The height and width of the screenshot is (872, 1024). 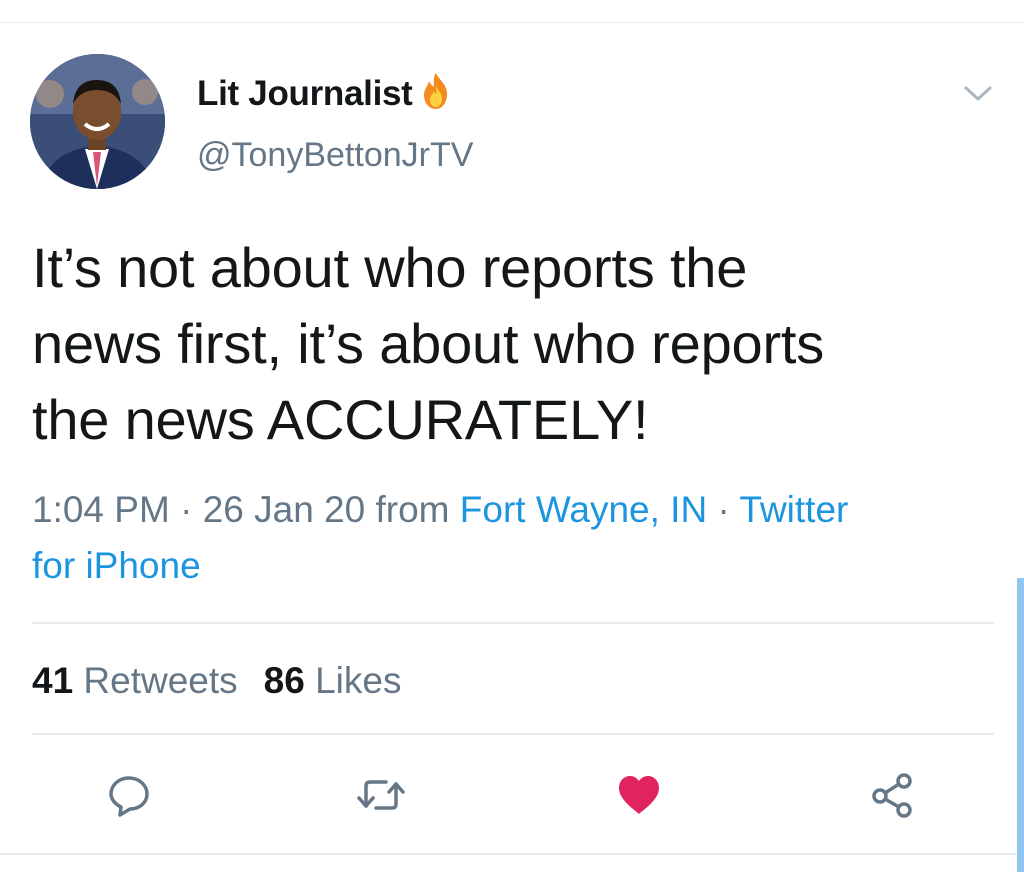 I want to click on heart-icon, so click(x=639, y=795).